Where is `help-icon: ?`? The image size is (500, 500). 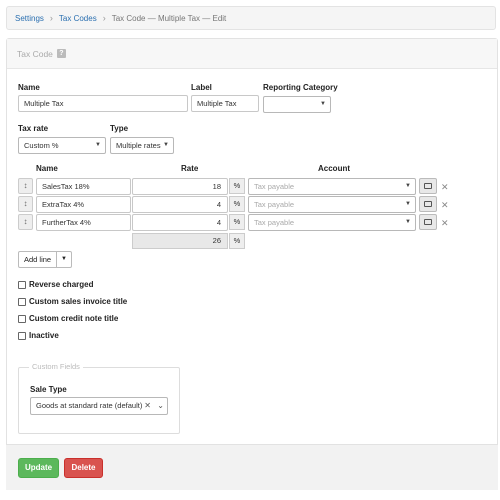 help-icon: ? is located at coordinates (61, 53).